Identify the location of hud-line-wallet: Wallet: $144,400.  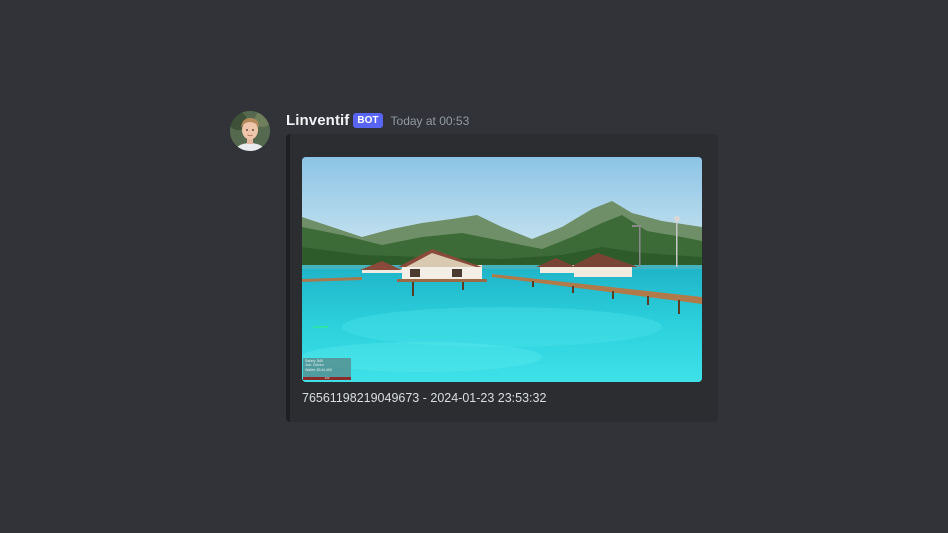
(318, 369).